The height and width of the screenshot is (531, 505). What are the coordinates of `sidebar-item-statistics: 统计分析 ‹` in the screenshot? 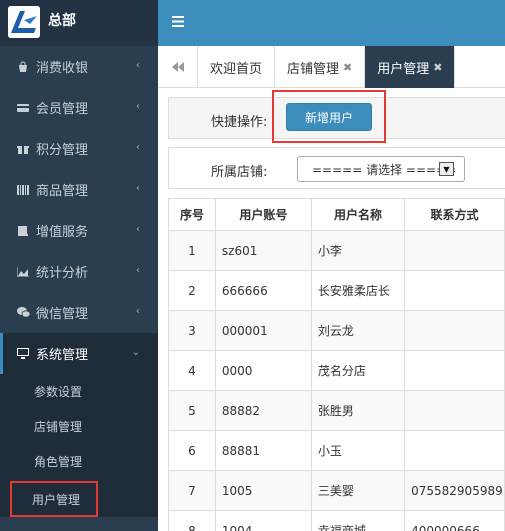 It's located at (79, 271).